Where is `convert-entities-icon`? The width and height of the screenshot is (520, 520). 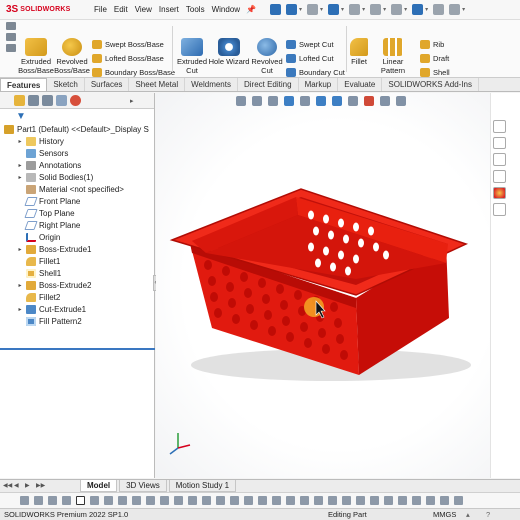 convert-entities-icon is located at coordinates (402, 500).